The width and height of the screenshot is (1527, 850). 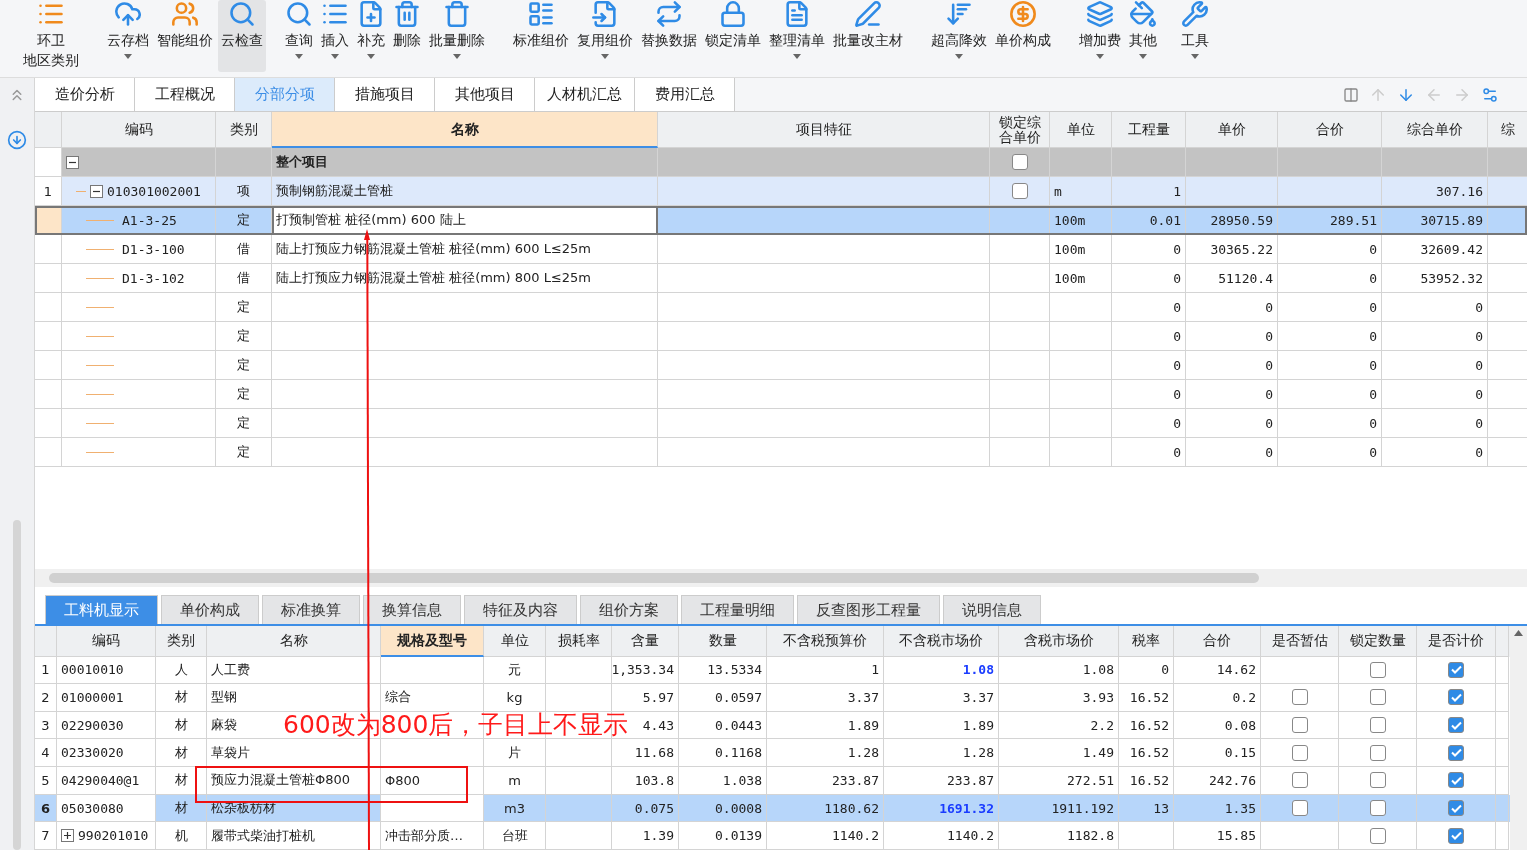 What do you see at coordinates (992, 609) in the screenshot?
I see `tab: 说明信息` at bounding box center [992, 609].